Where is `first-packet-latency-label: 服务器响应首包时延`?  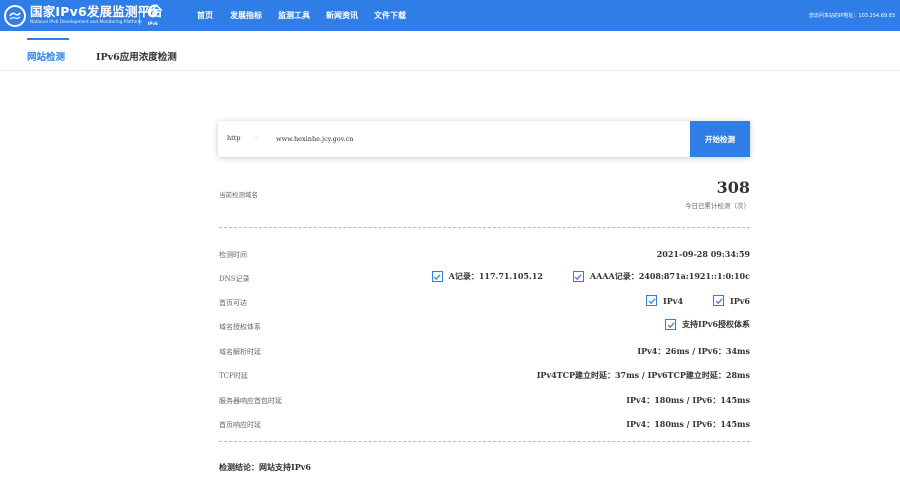 first-packet-latency-label: 服务器响应首包时延 is located at coordinates (250, 401).